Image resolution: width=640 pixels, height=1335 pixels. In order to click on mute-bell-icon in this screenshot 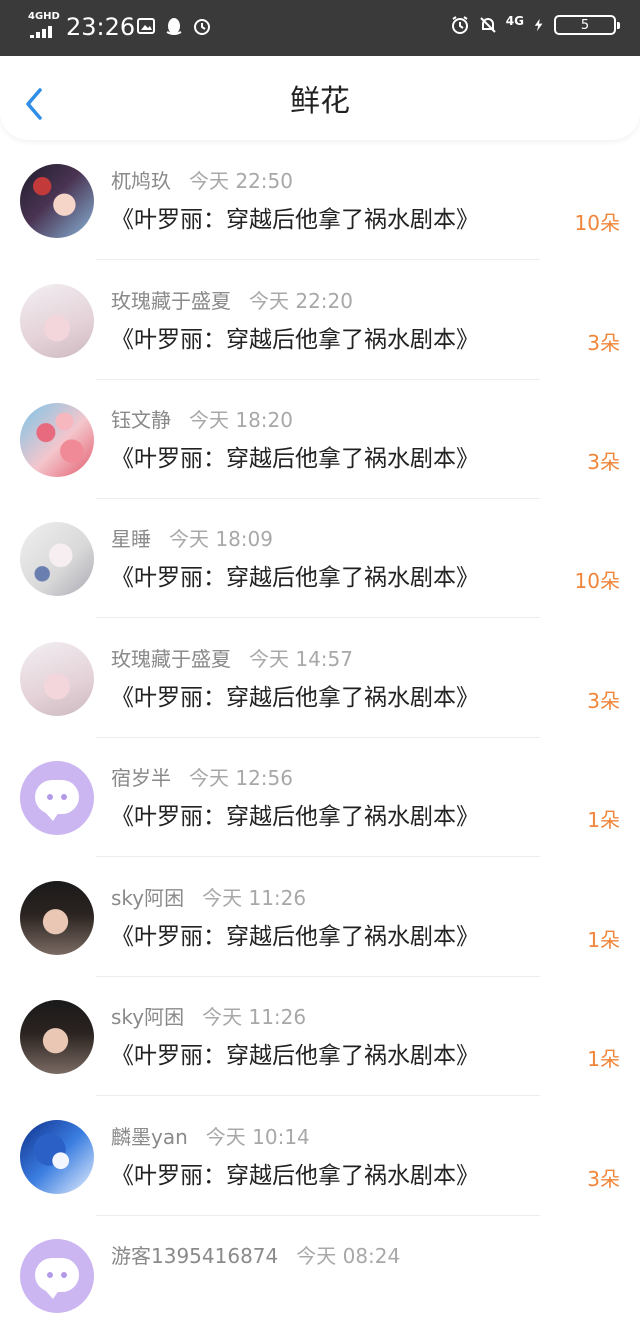, I will do `click(488, 25)`.